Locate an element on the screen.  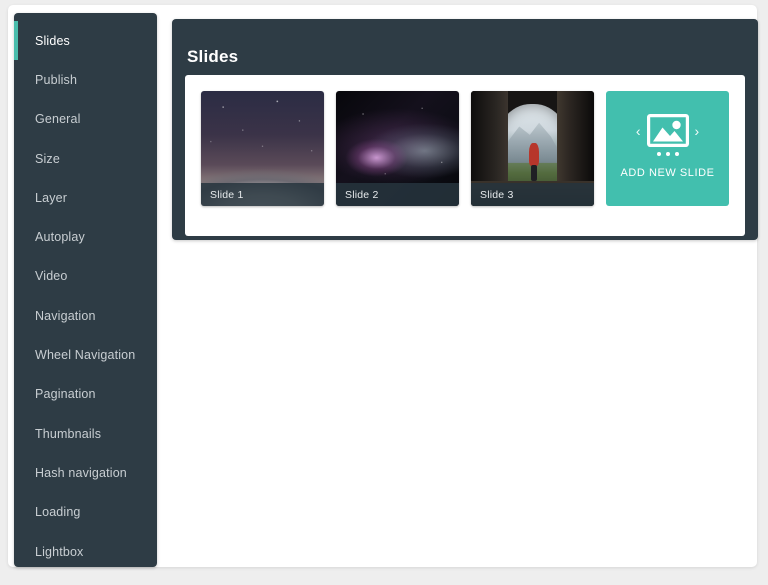
sidebar-item-thumbnails: Thumbnails is located at coordinates (85, 433).